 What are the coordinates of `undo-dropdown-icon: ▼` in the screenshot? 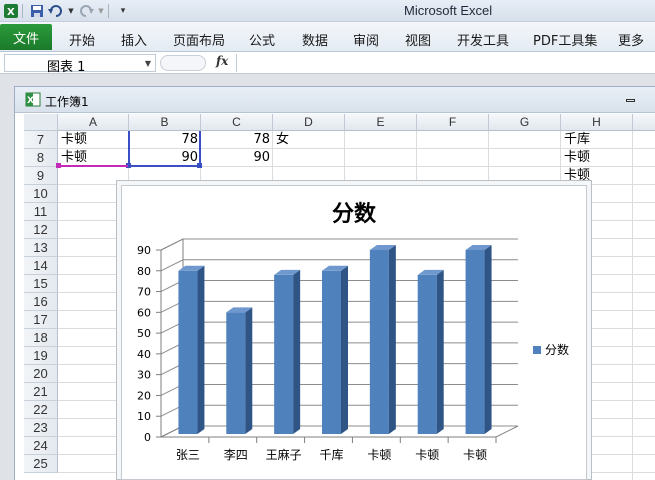 It's located at (71, 11).